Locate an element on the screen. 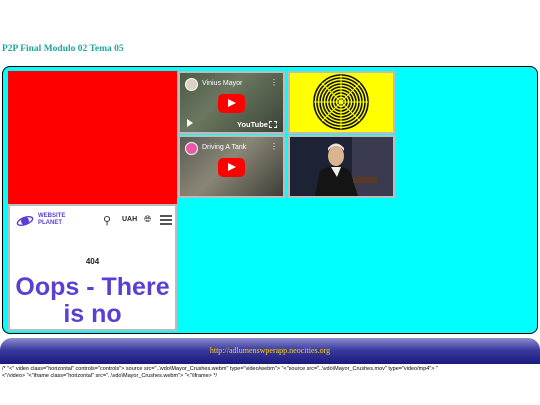 Image resolution: width=540 pixels, height=405 pixels. website-brand: WEBSITE PLANET is located at coordinates (51, 220).